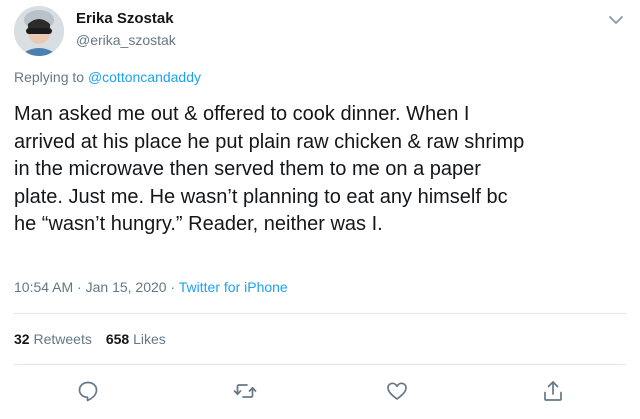  What do you see at coordinates (245, 391) in the screenshot?
I see `retweet-icon` at bounding box center [245, 391].